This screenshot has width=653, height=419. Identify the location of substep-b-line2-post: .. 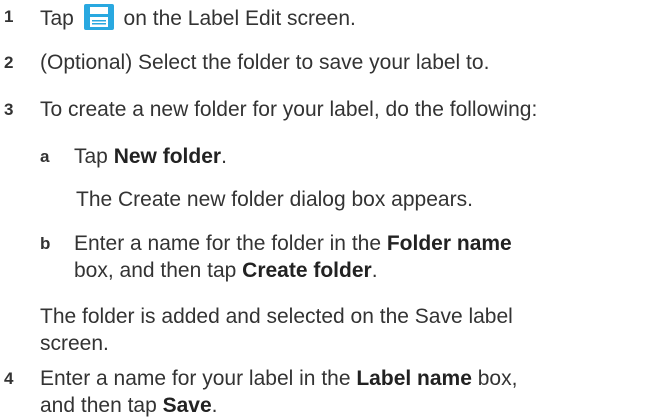
(374, 271).